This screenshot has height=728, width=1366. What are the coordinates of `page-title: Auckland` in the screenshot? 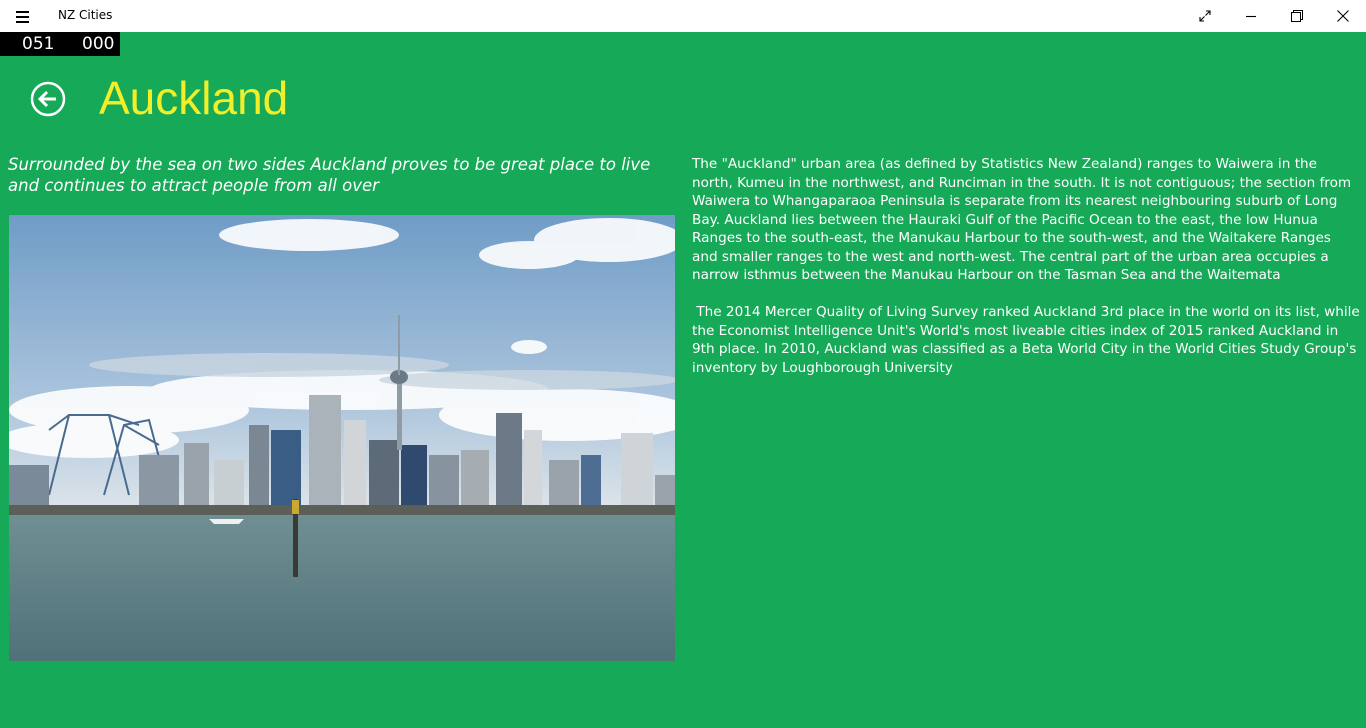 It's located at (194, 98).